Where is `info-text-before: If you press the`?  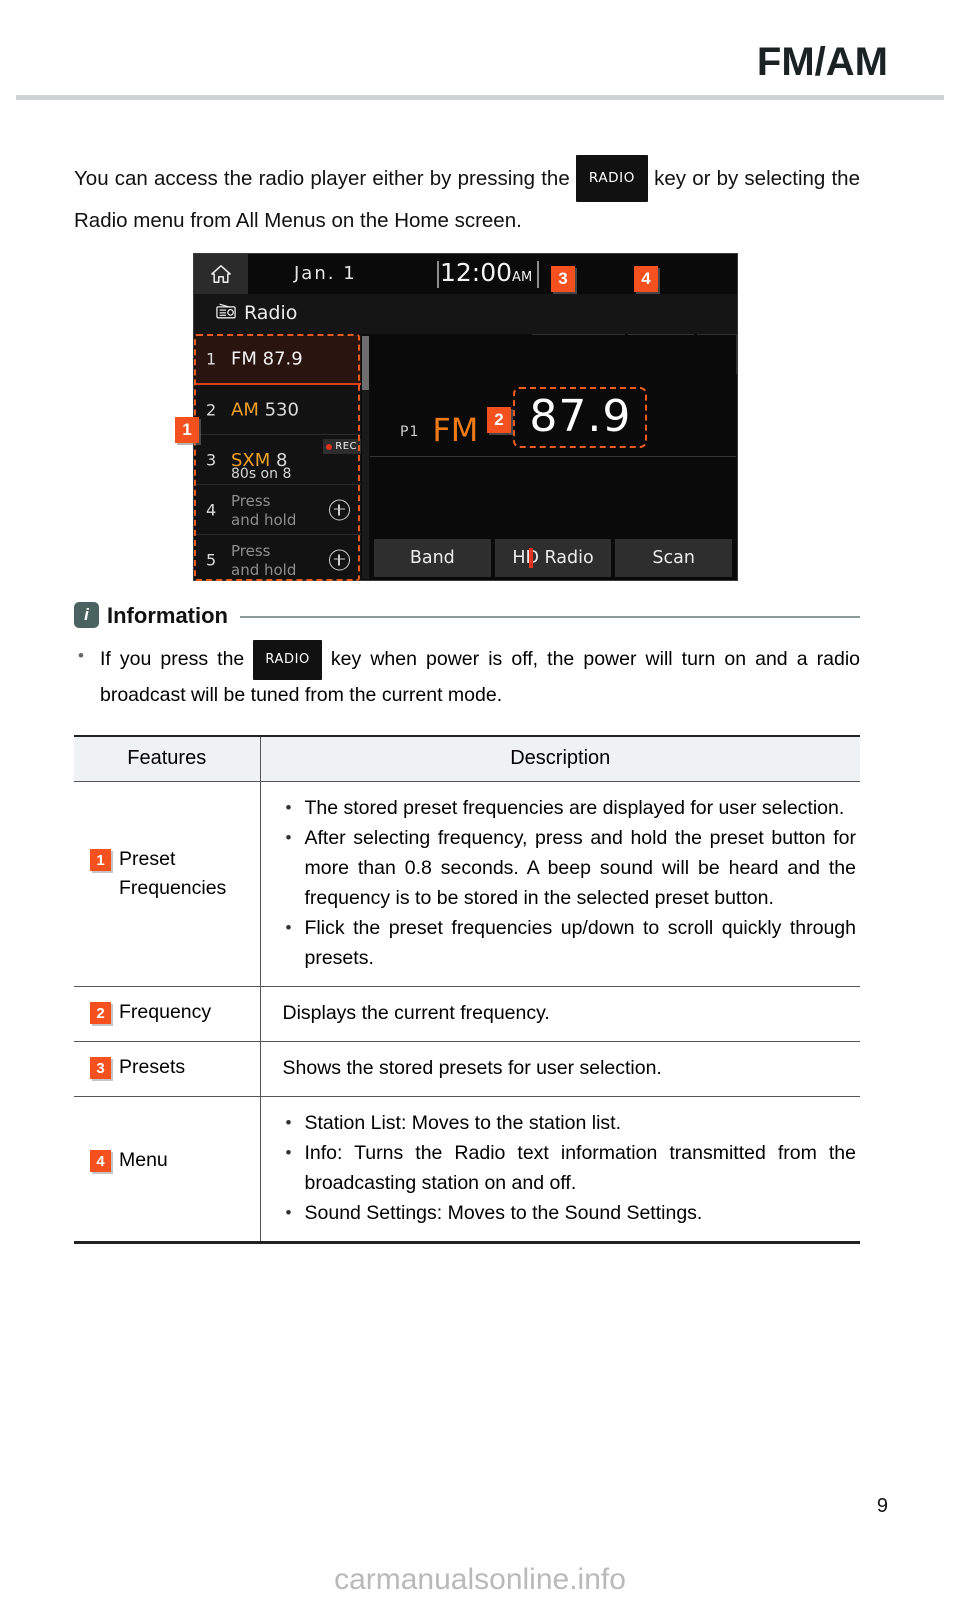 info-text-before: If you press the is located at coordinates (172, 659).